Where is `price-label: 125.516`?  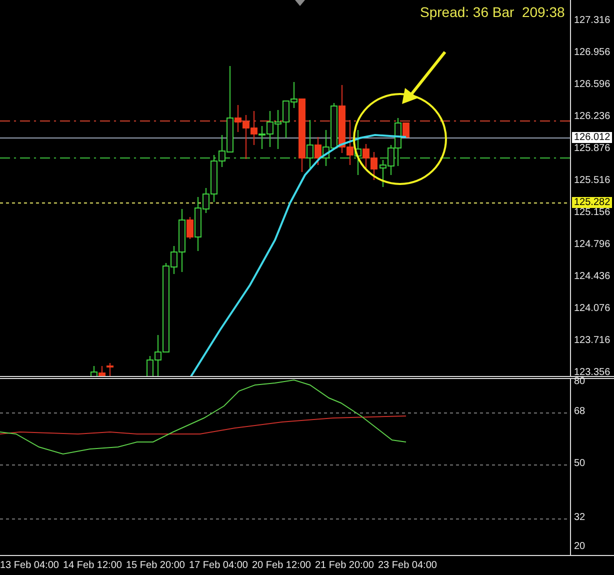 price-label: 125.516 is located at coordinates (592, 181).